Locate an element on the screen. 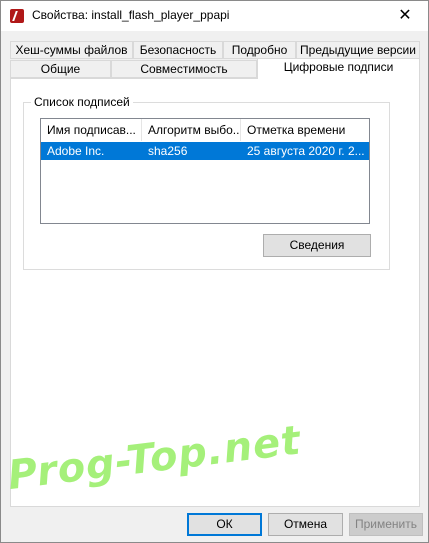 This screenshot has height=543, width=429. tab-security: Безопасность is located at coordinates (178, 50).